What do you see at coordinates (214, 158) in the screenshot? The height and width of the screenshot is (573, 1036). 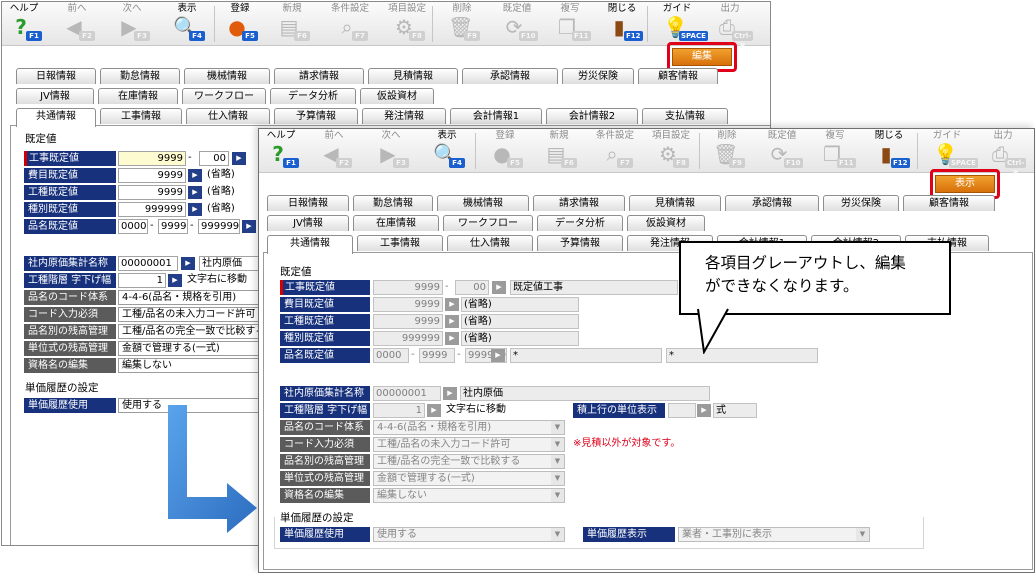 I see `construction-sub-field: 00` at bounding box center [214, 158].